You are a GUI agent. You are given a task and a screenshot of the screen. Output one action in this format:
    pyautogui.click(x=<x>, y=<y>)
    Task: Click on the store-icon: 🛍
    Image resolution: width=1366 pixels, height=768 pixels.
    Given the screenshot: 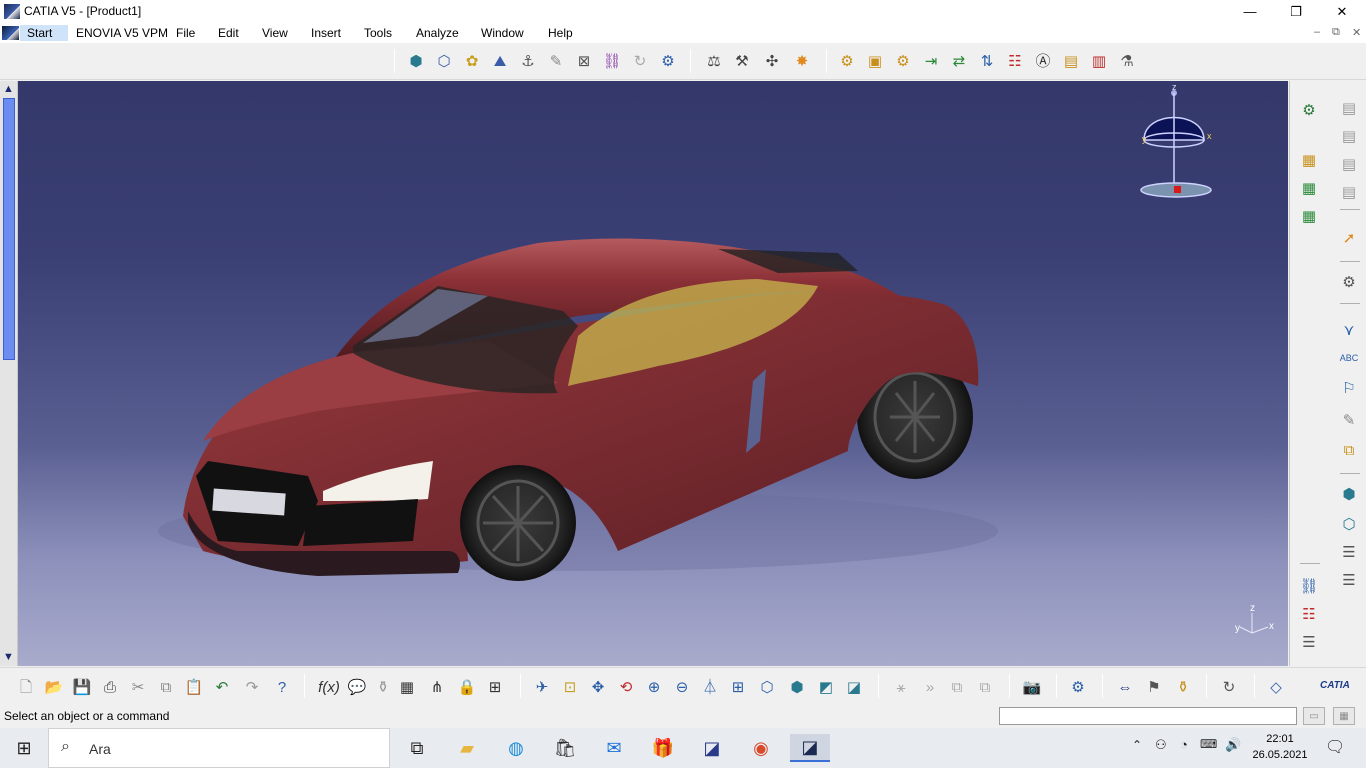 What is the action you would take?
    pyautogui.click(x=565, y=748)
    